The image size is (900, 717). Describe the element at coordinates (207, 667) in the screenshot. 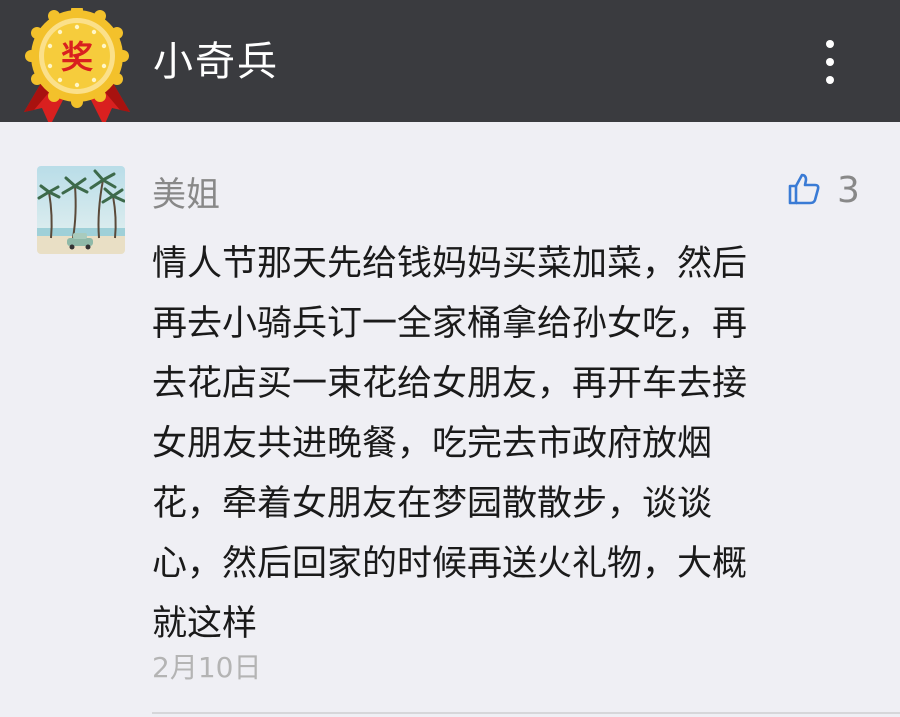

I see `comment-date: 2月10日` at that location.